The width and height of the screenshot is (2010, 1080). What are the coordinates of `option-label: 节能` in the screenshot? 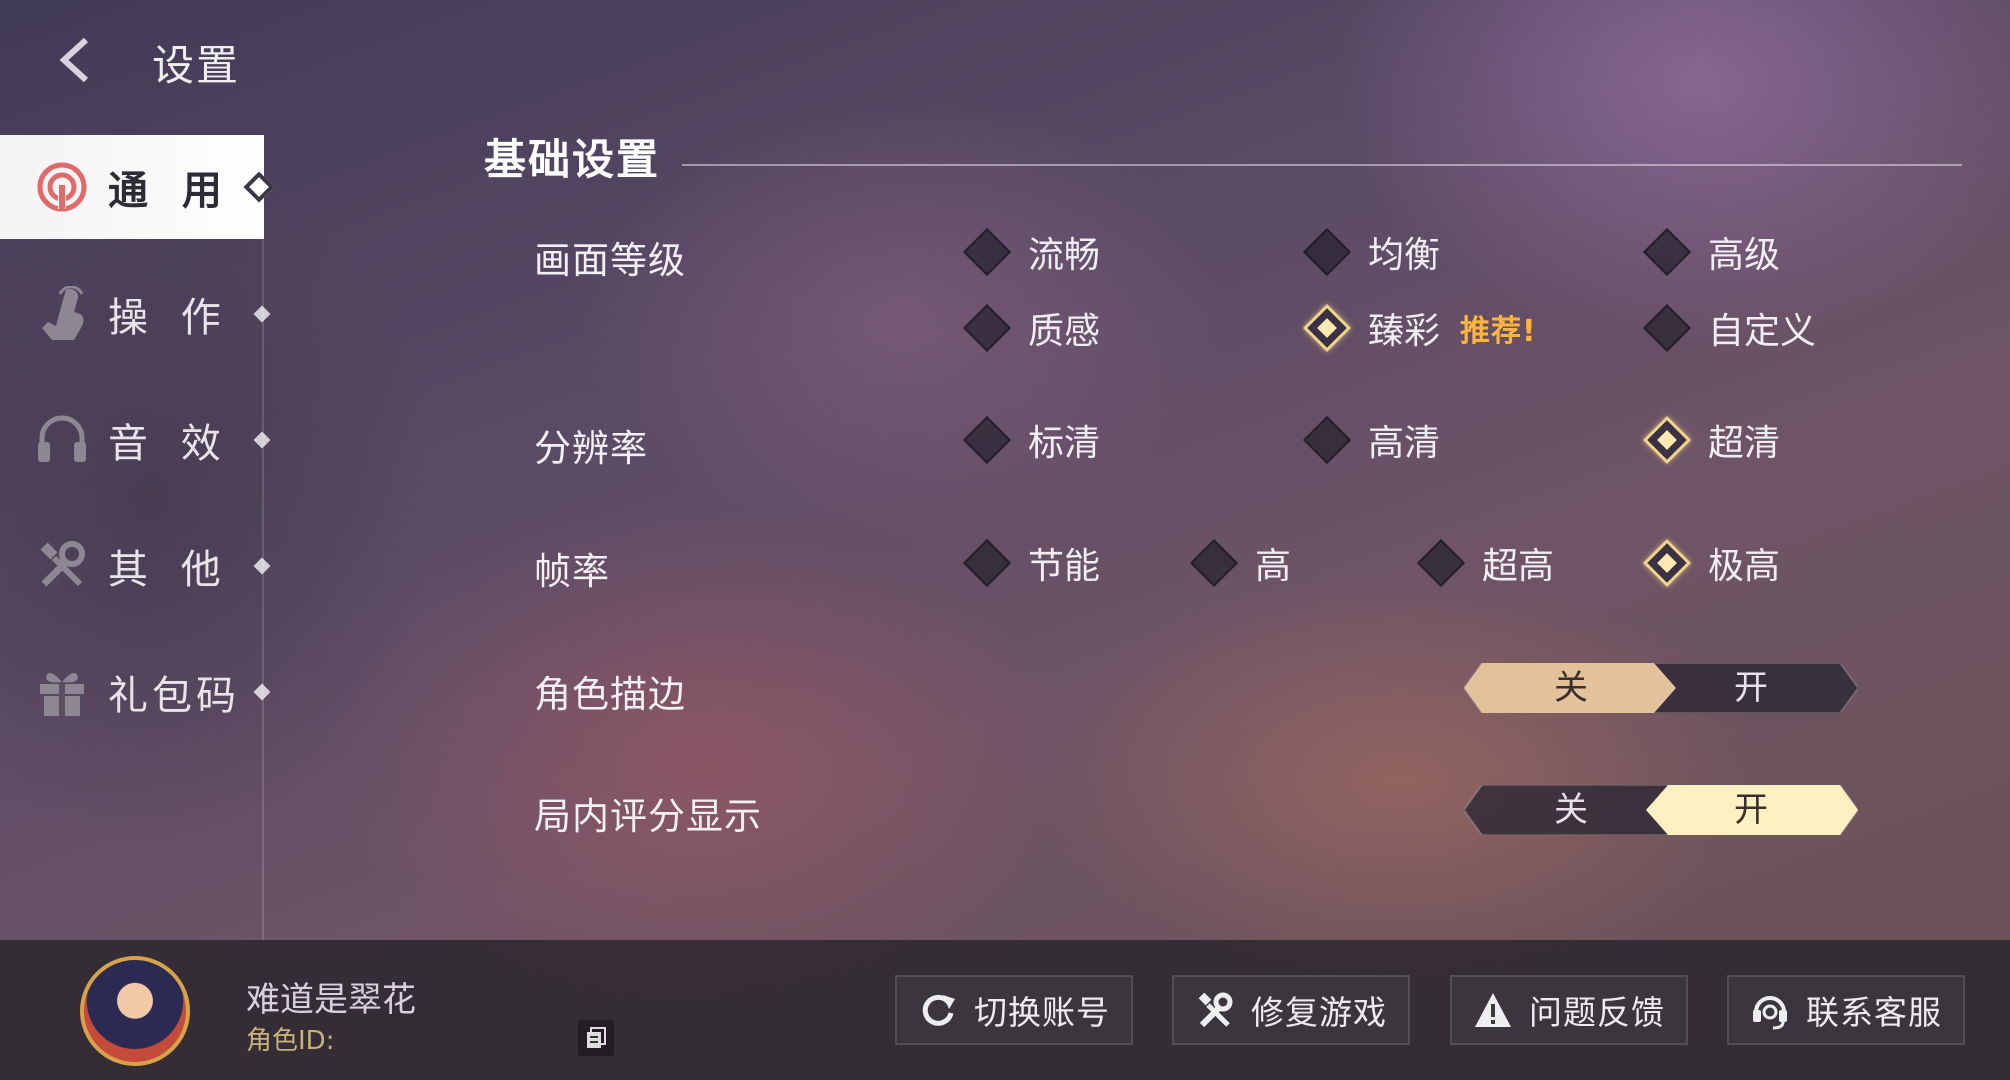 It's located at (1064, 566).